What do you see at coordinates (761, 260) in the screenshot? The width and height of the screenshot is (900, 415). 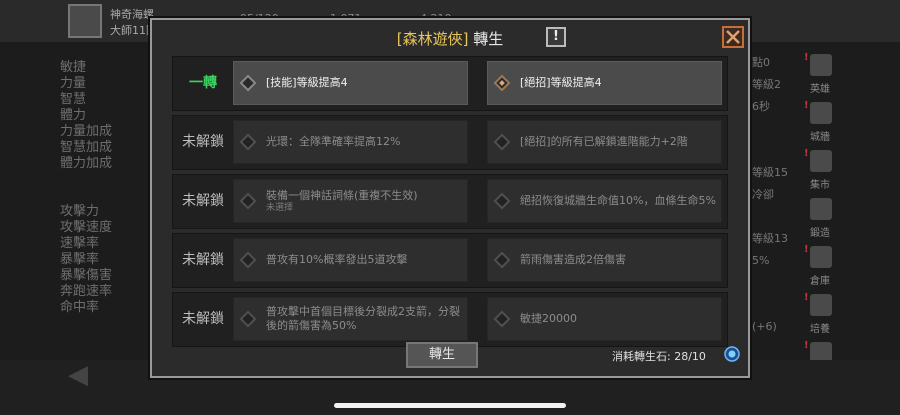 I see `skill-value: 5%` at bounding box center [761, 260].